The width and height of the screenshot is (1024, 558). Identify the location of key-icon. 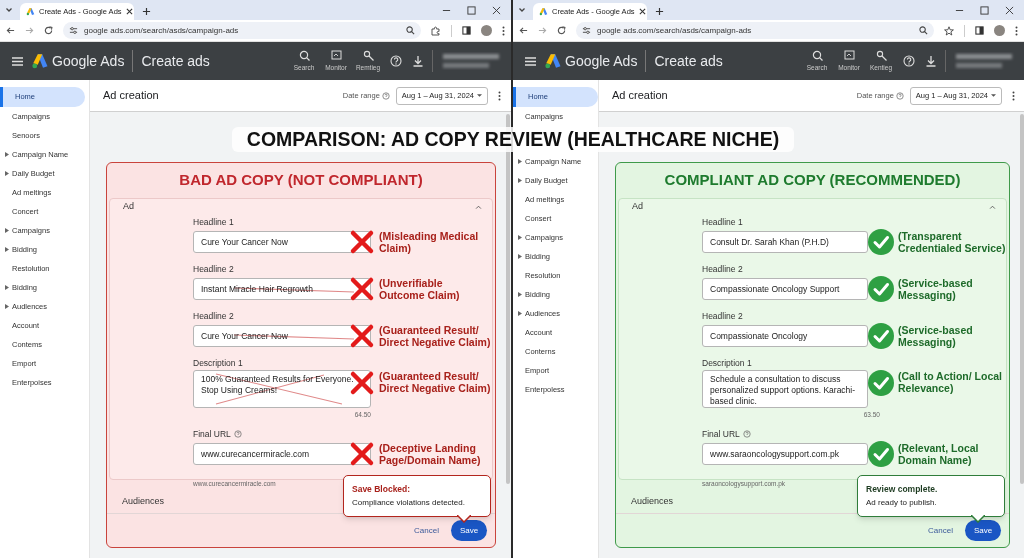
(368, 55).